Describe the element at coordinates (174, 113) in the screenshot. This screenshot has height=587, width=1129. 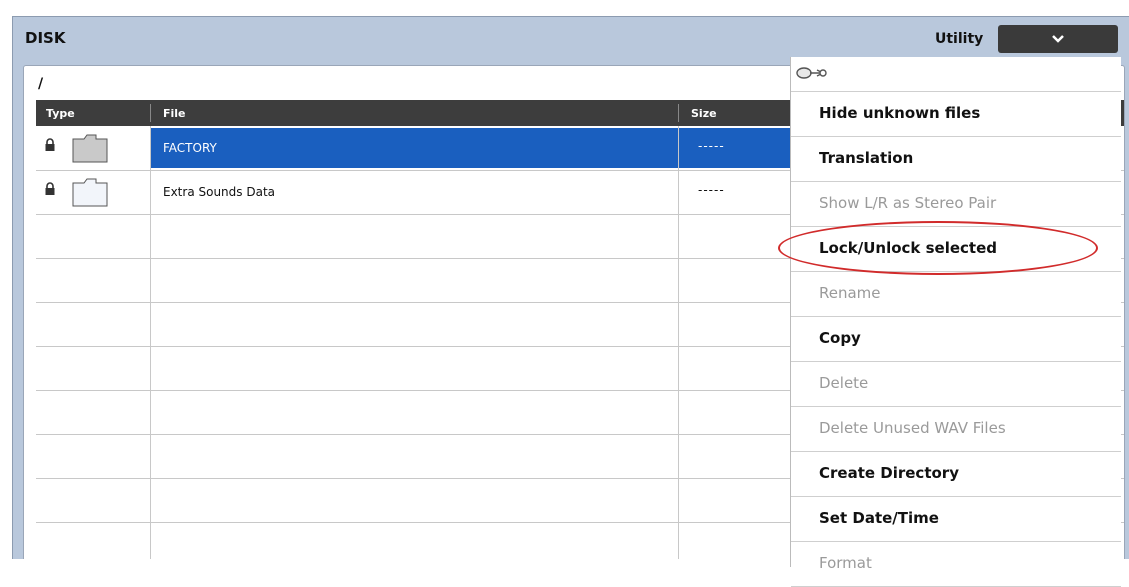
I see `column-header-file: File` at that location.